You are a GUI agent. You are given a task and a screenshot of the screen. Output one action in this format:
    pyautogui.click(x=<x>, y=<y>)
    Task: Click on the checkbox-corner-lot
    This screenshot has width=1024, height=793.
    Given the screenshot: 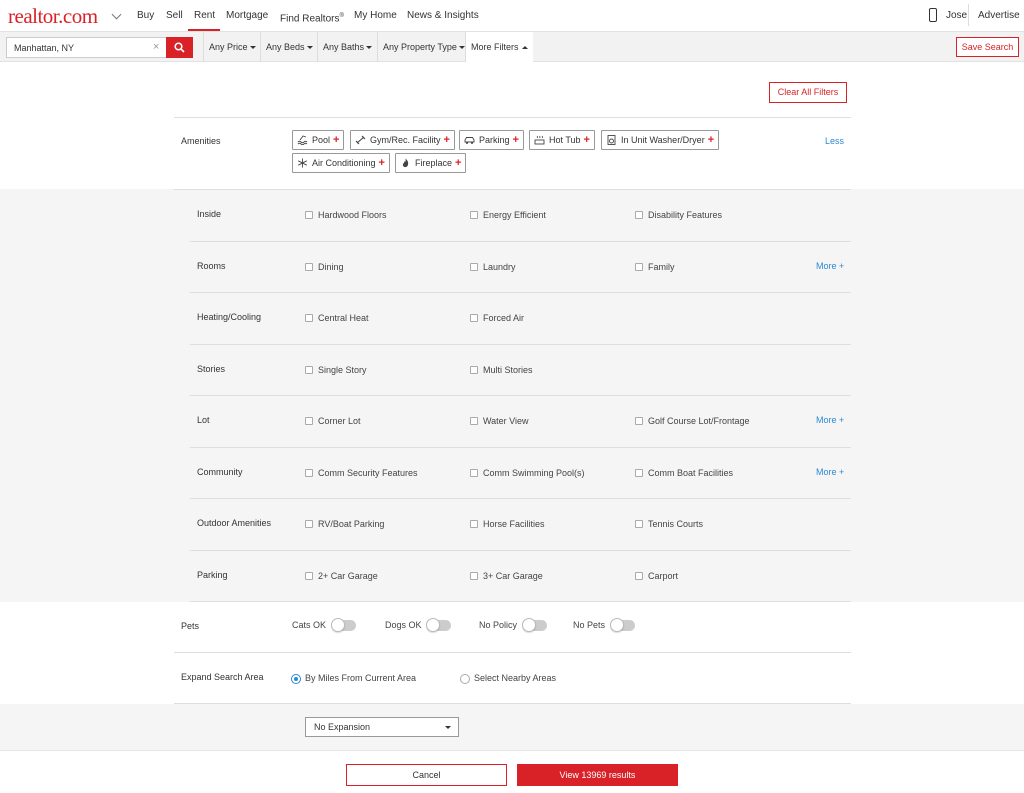 What is the action you would take?
    pyautogui.click(x=309, y=421)
    